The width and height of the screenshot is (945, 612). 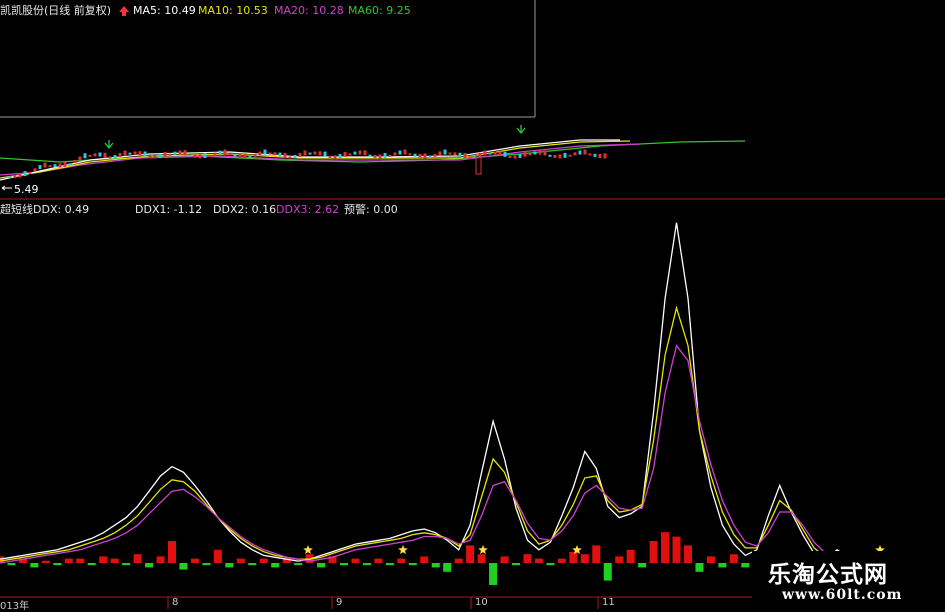 What do you see at coordinates (383, 603) in the screenshot?
I see `x-axis-tick-lines` at bounding box center [383, 603].